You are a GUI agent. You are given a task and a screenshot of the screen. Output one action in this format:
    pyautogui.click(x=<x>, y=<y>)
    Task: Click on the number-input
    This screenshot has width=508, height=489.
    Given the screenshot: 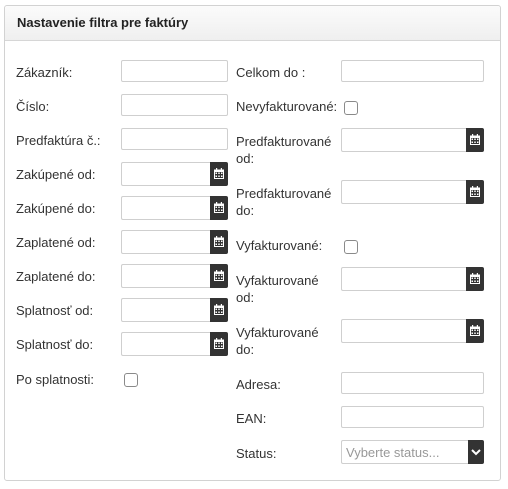 What is the action you would take?
    pyautogui.click(x=174, y=105)
    